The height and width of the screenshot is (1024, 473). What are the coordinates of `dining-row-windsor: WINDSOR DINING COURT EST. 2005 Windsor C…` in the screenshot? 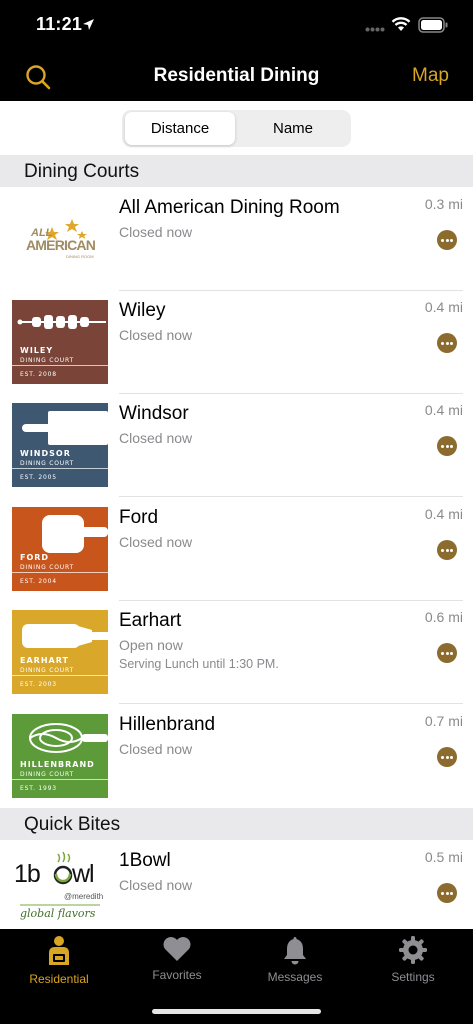 It's located at (236, 445).